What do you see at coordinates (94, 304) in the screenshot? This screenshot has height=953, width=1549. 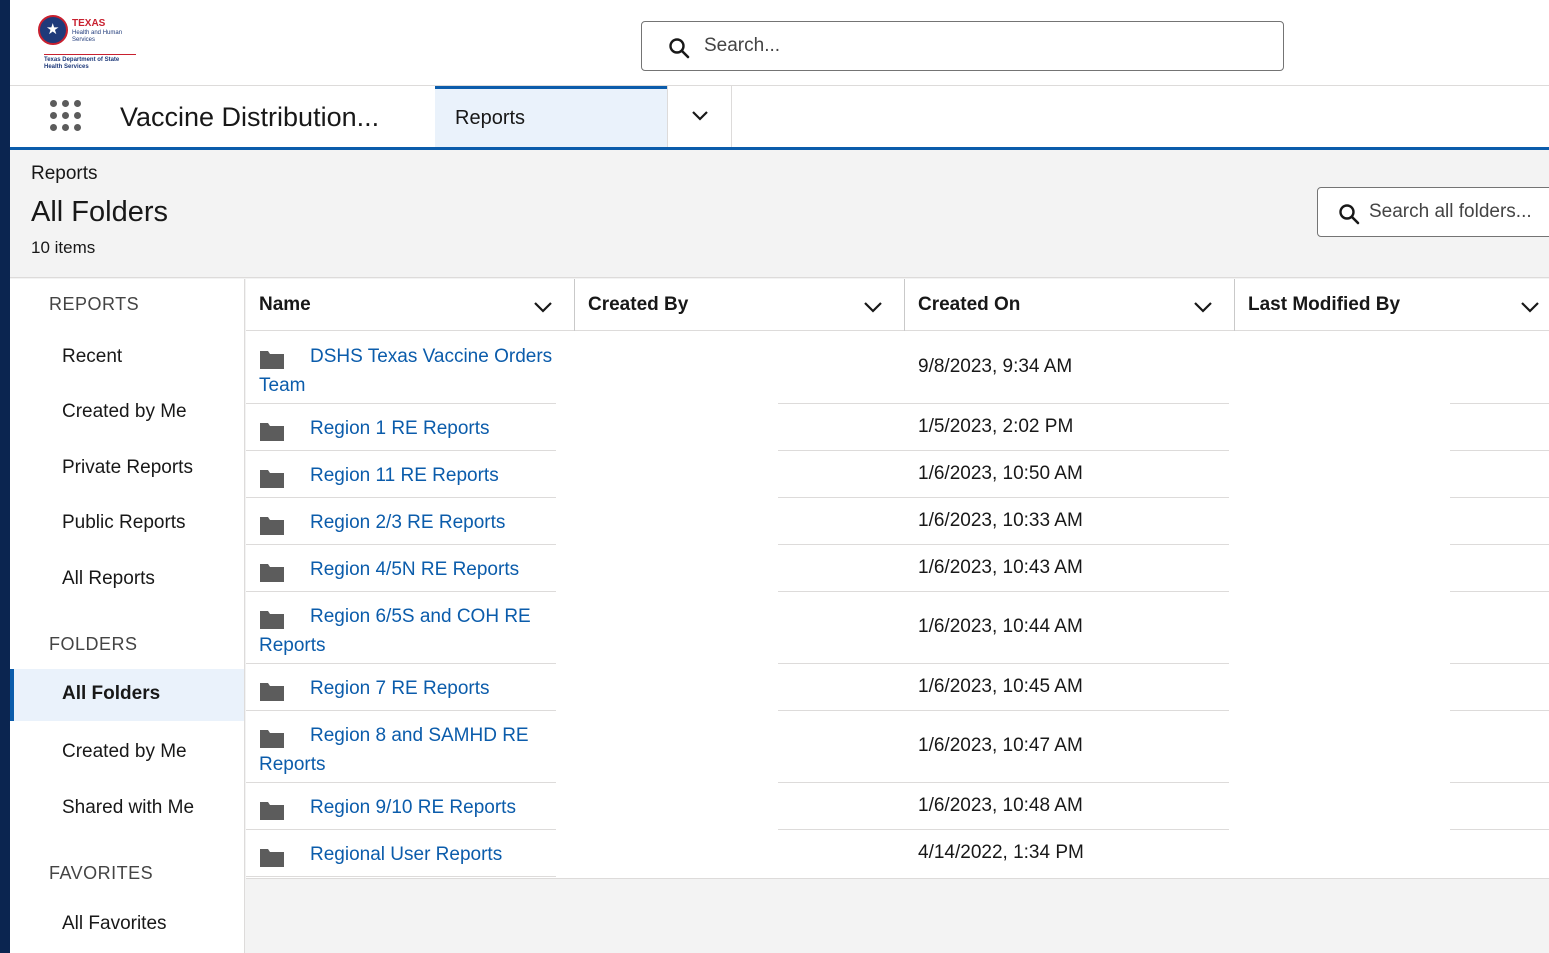 I see `section-heading-reports: REPORTS` at bounding box center [94, 304].